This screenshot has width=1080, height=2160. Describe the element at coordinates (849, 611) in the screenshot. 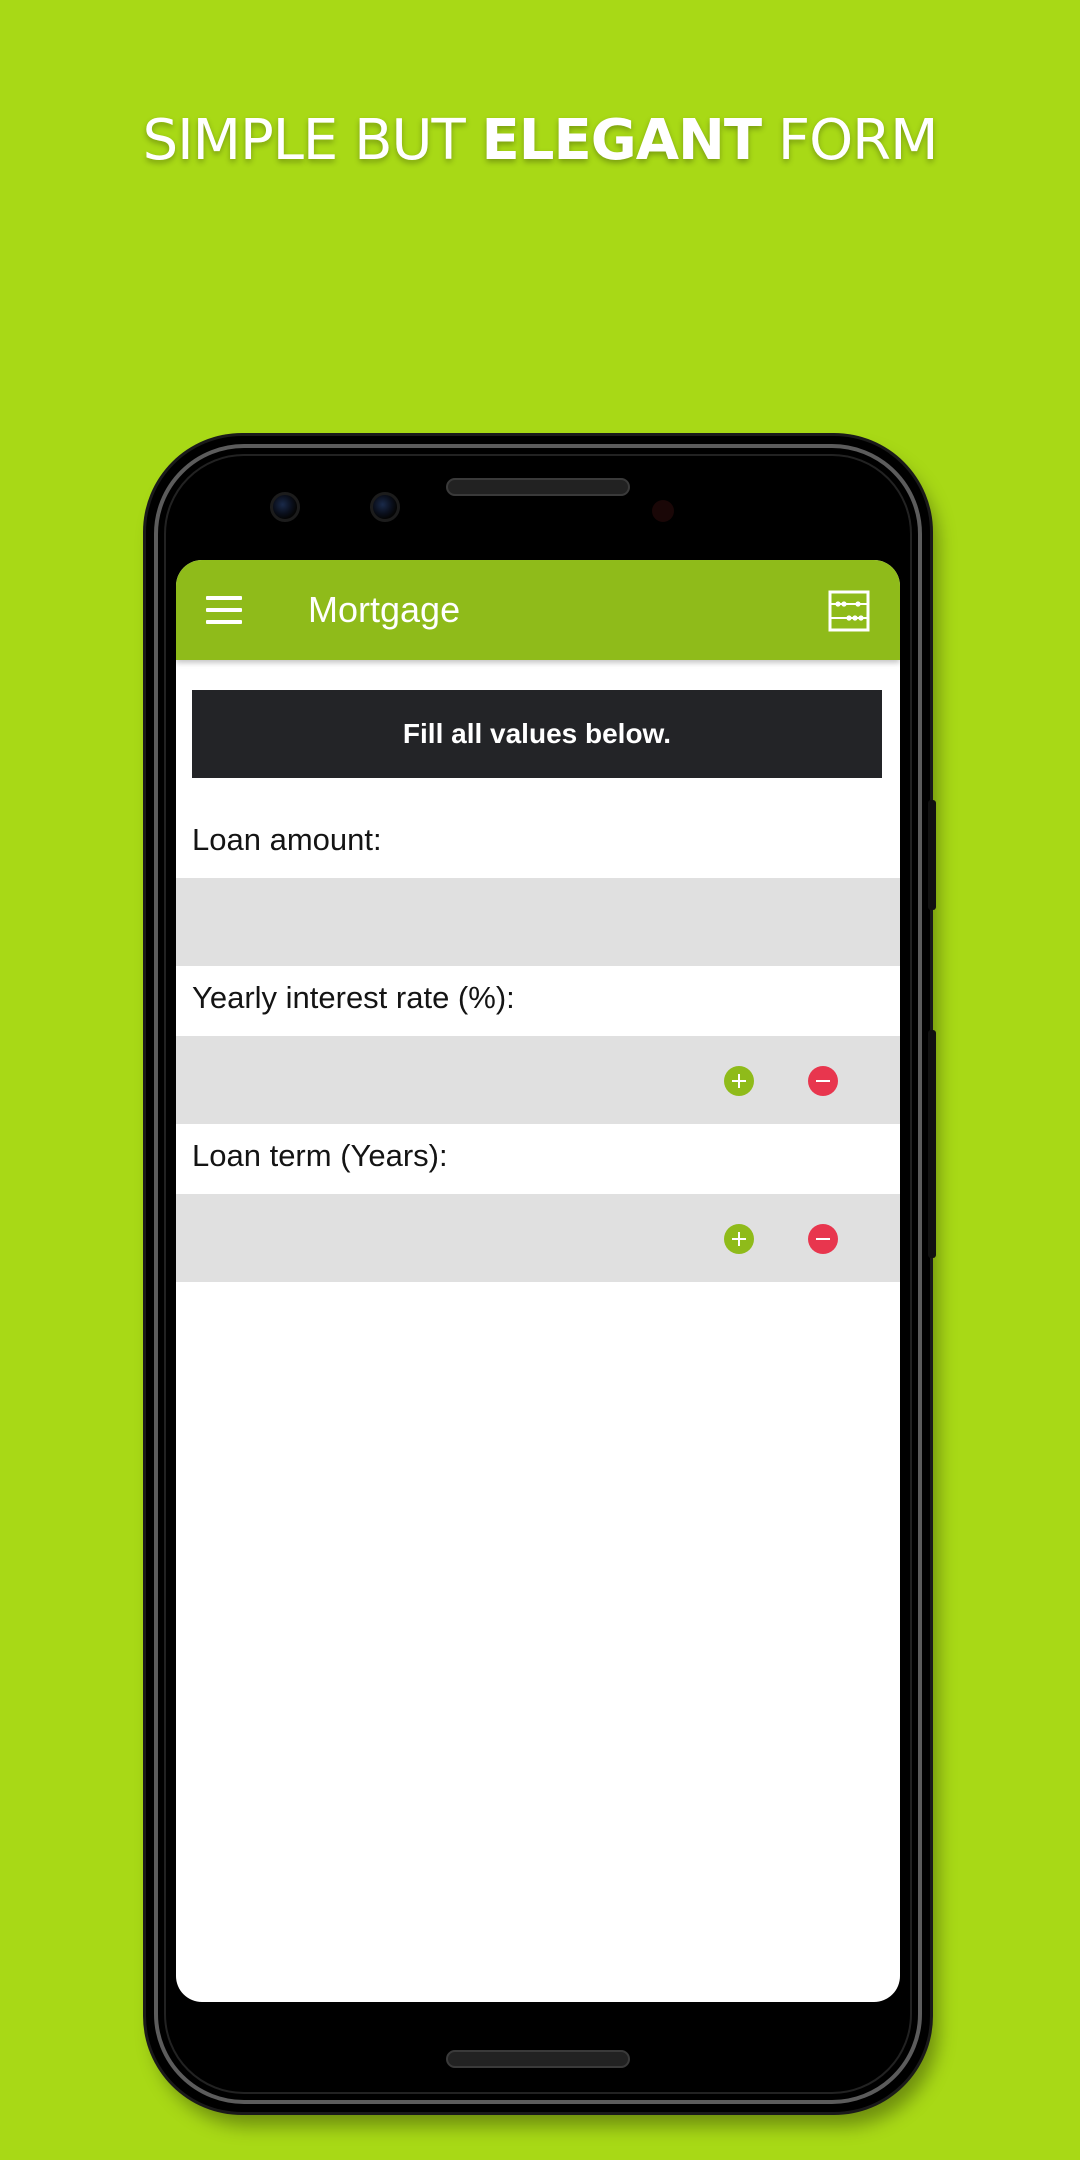

I see `abacus-icon` at that location.